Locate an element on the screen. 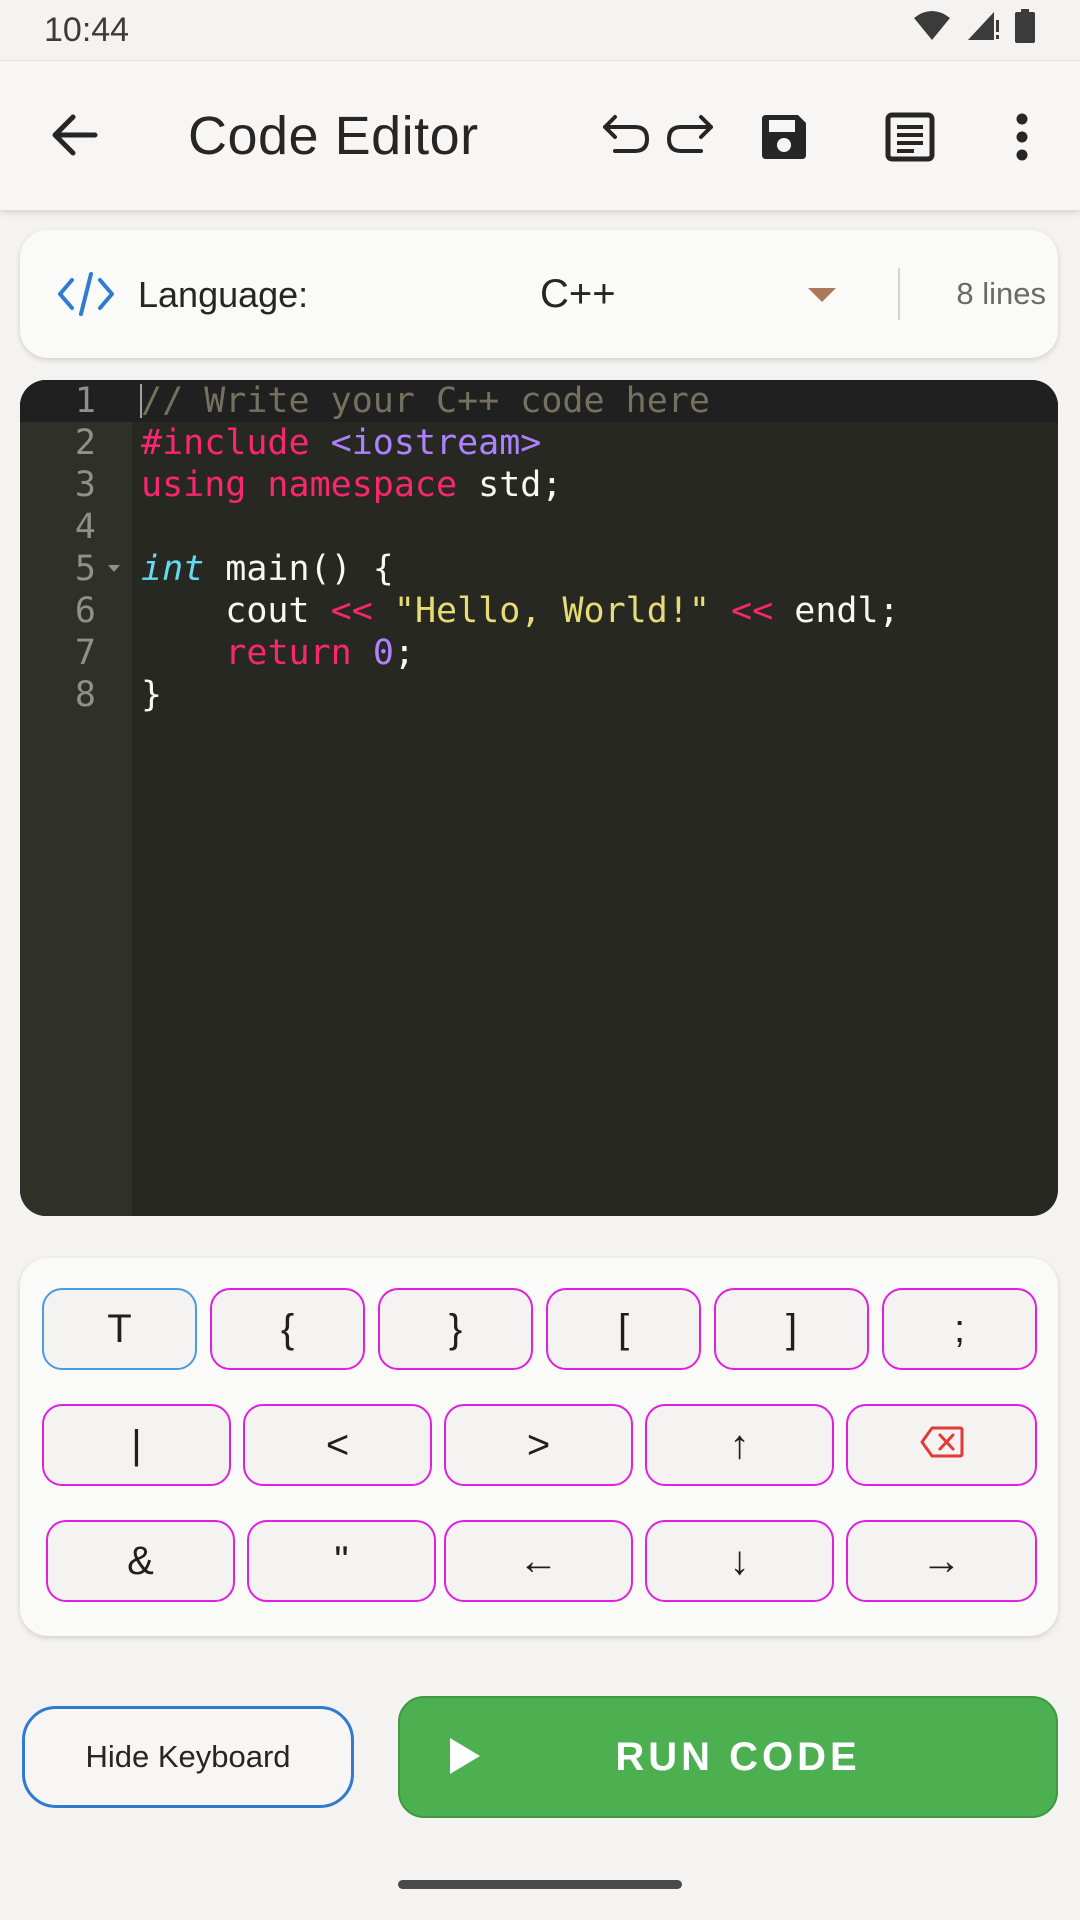 Image resolution: width=1080 pixels, height=1920 pixels. divider is located at coordinates (899, 294).